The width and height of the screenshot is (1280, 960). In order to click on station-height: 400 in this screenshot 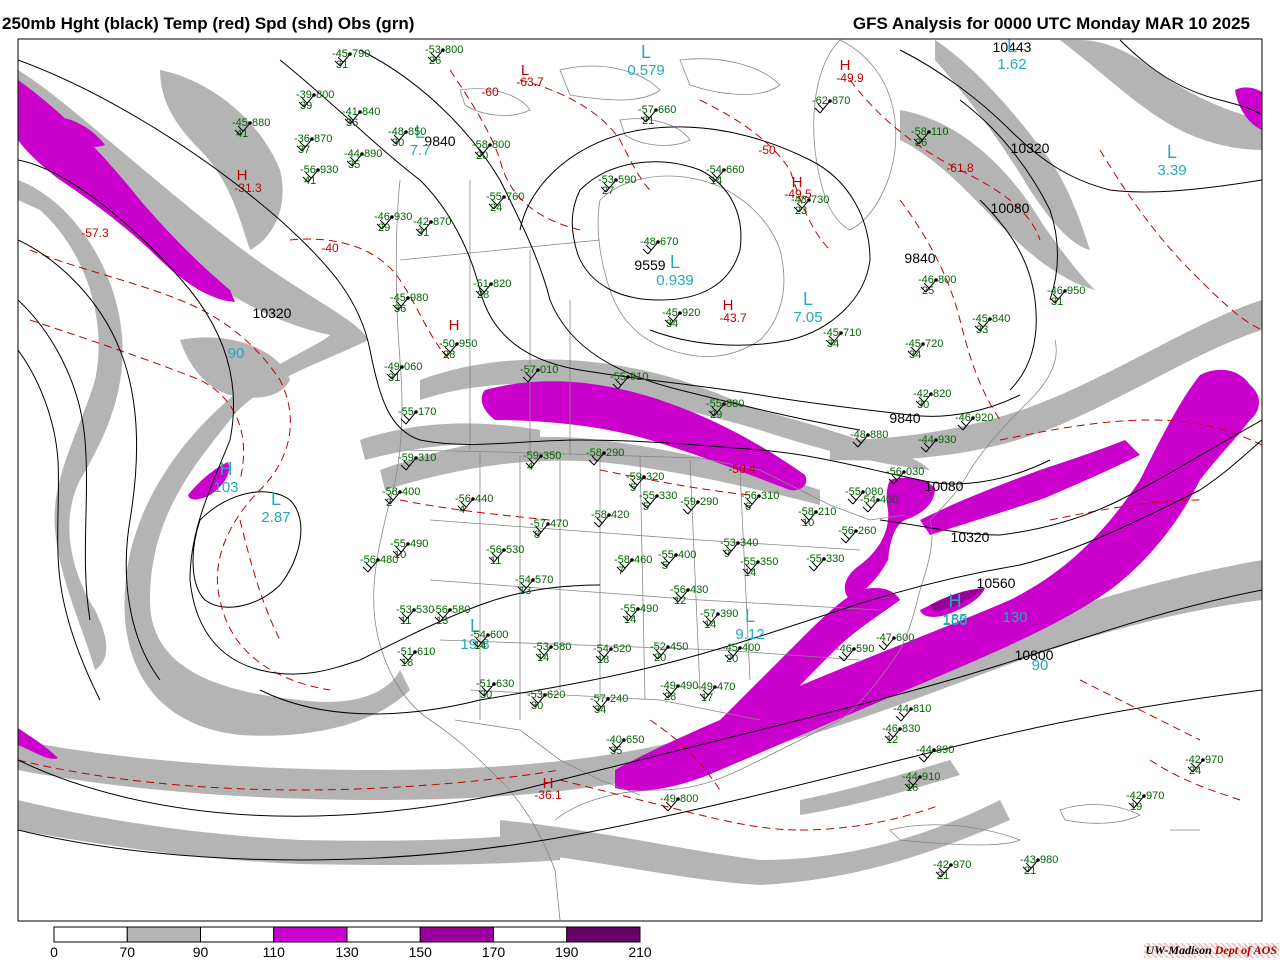, I will do `click(687, 555)`.